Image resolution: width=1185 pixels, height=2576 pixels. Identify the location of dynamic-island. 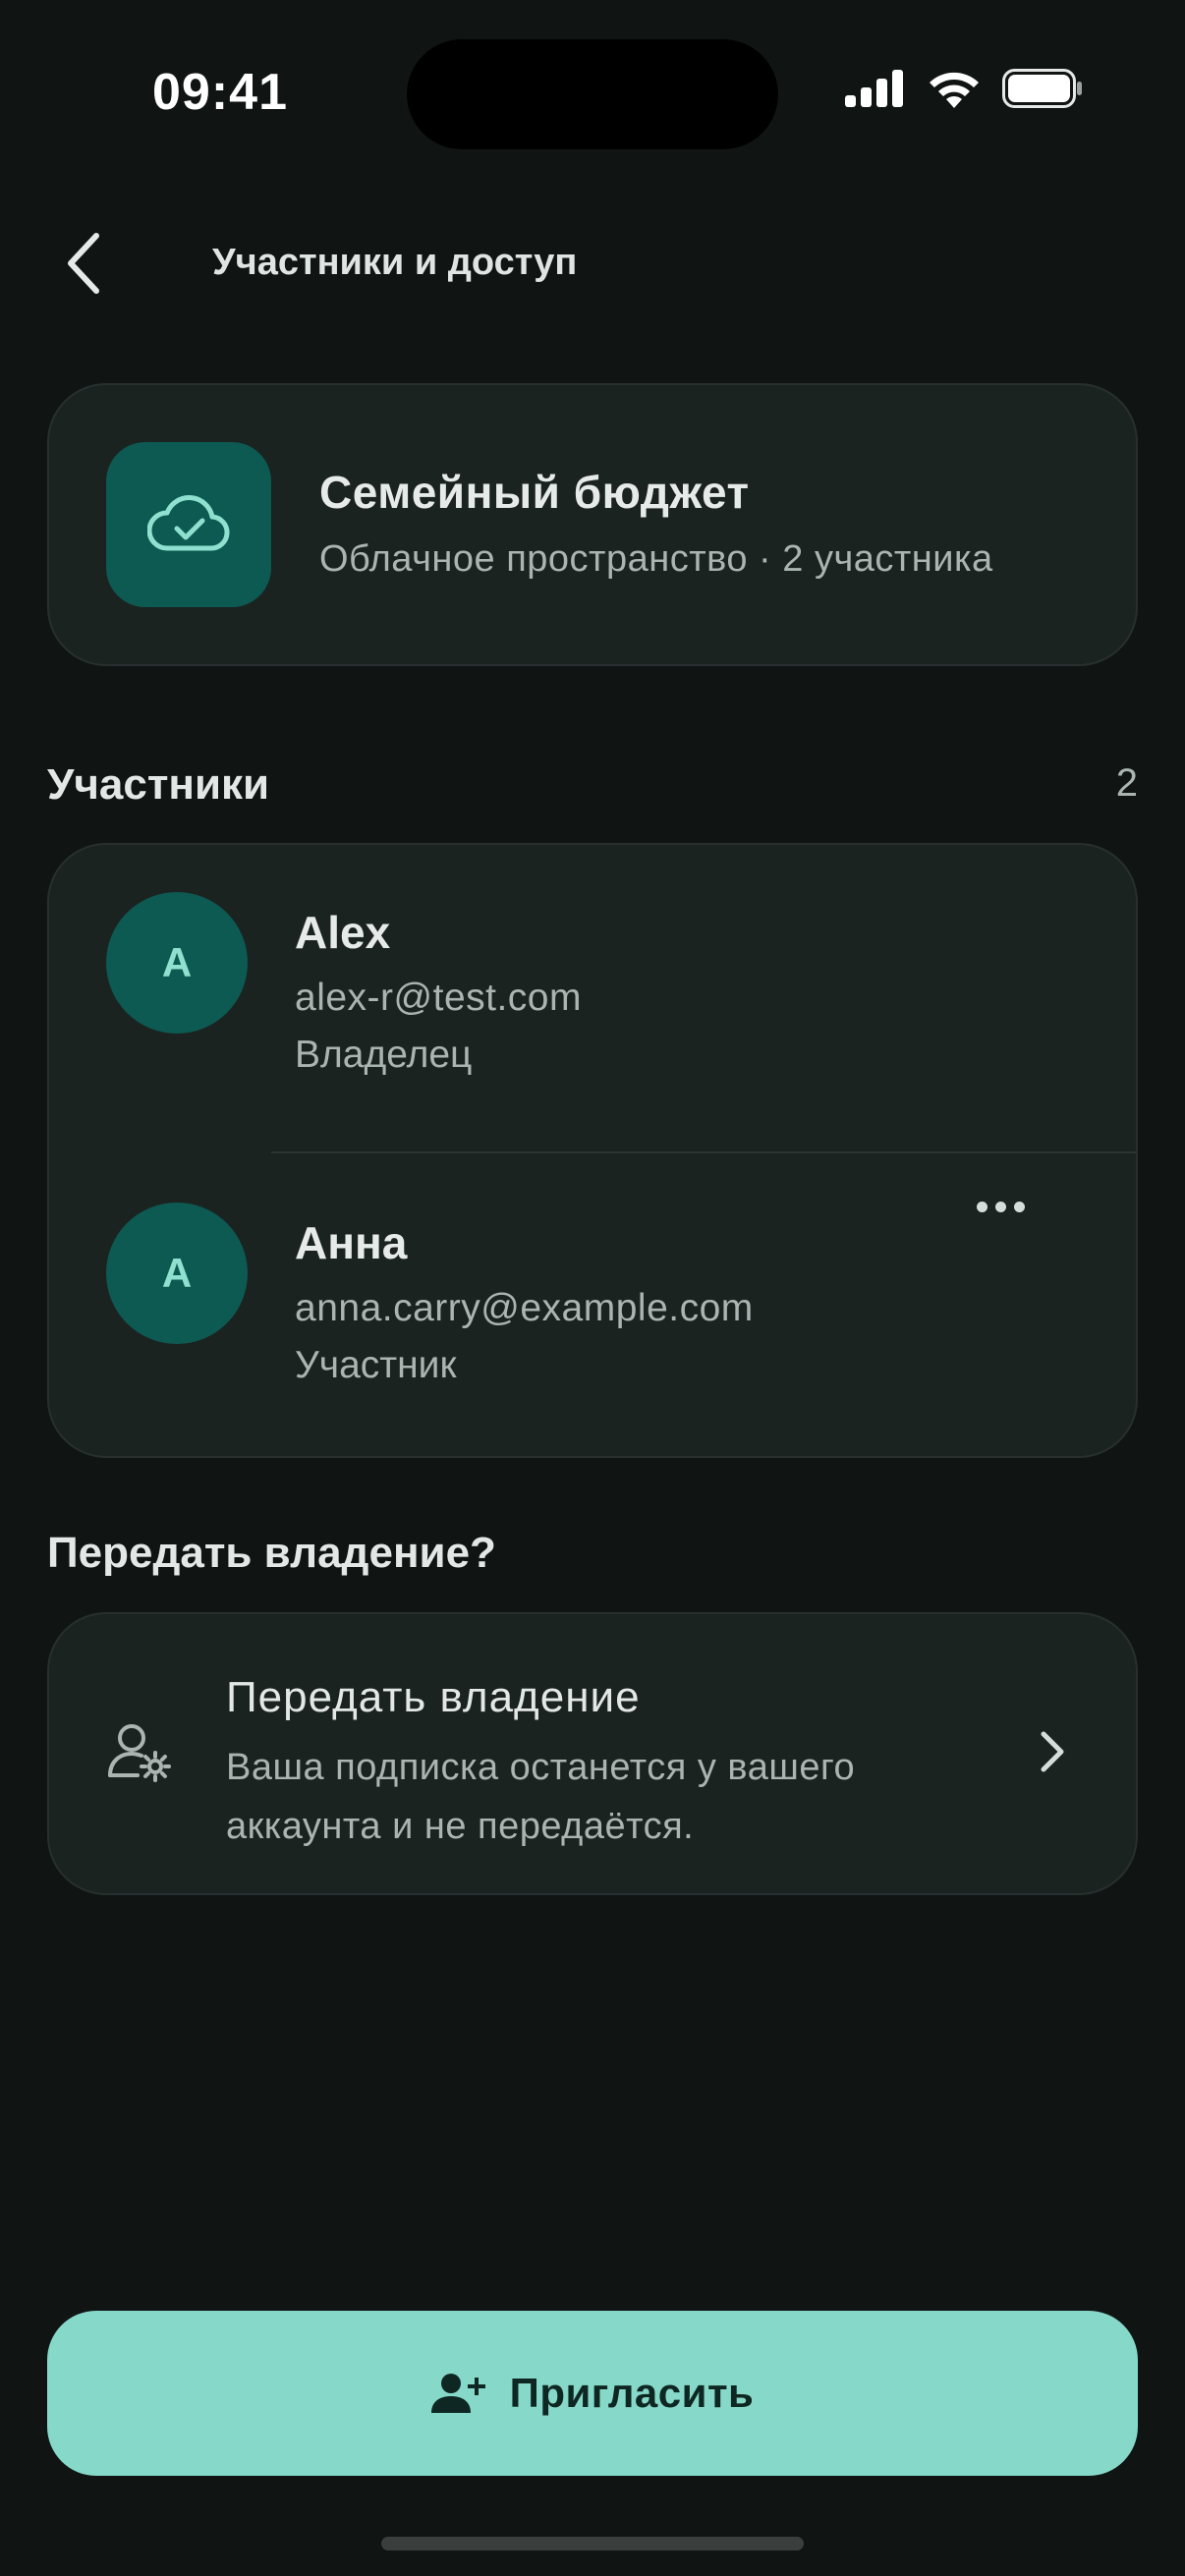
(592, 94).